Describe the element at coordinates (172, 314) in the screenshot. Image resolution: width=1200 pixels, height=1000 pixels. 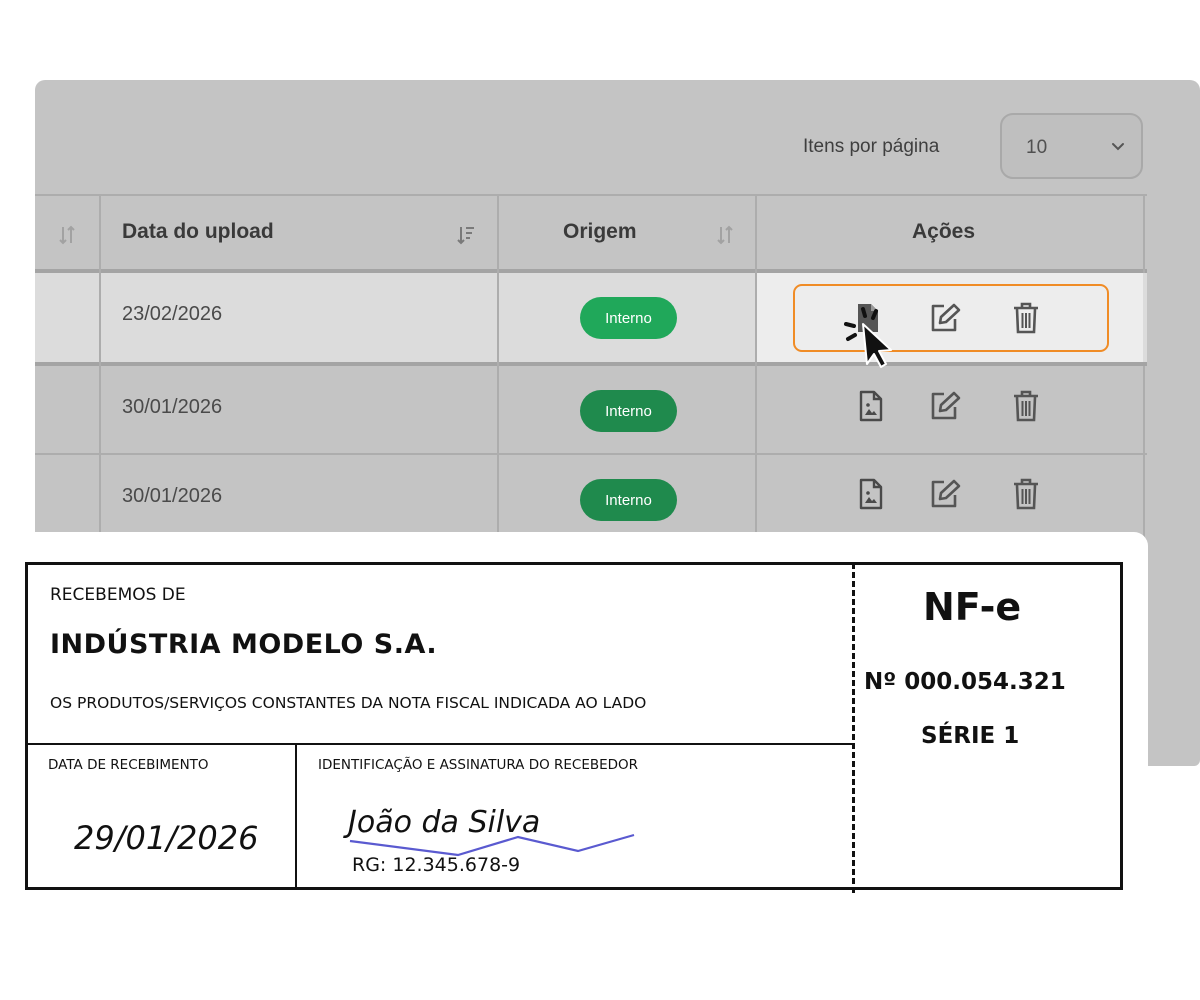
I see `upload-date: 23/02/2026` at that location.